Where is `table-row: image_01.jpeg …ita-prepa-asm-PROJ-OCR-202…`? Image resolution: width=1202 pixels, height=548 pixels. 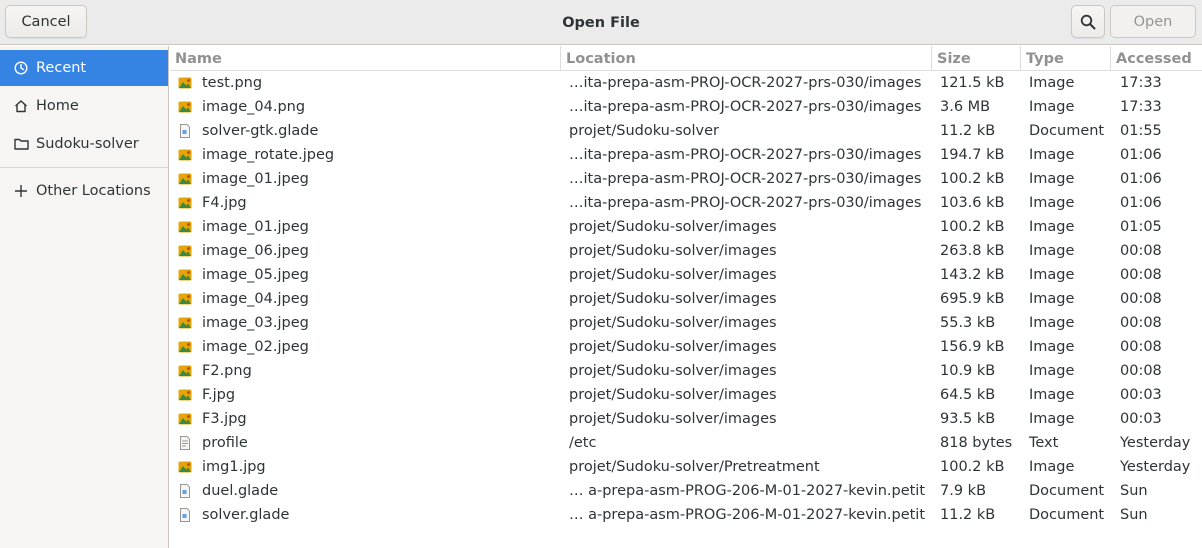 table-row: image_01.jpeg …ita-prepa-asm-PROJ-OCR-202… is located at coordinates (686, 179).